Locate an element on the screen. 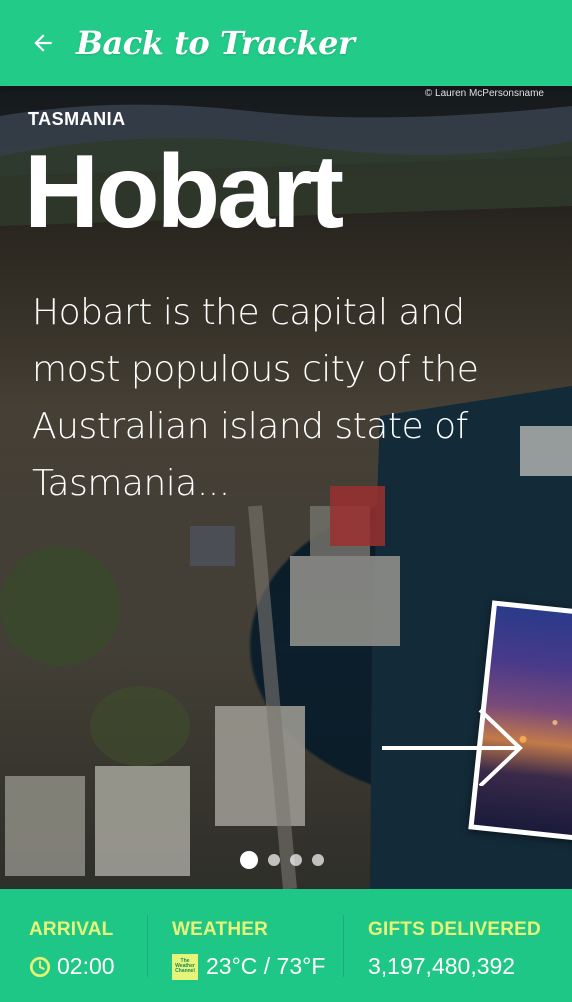 This screenshot has height=1002, width=572. weather-value-row: The Weather Channel 23°C / 73°F is located at coordinates (257, 966).